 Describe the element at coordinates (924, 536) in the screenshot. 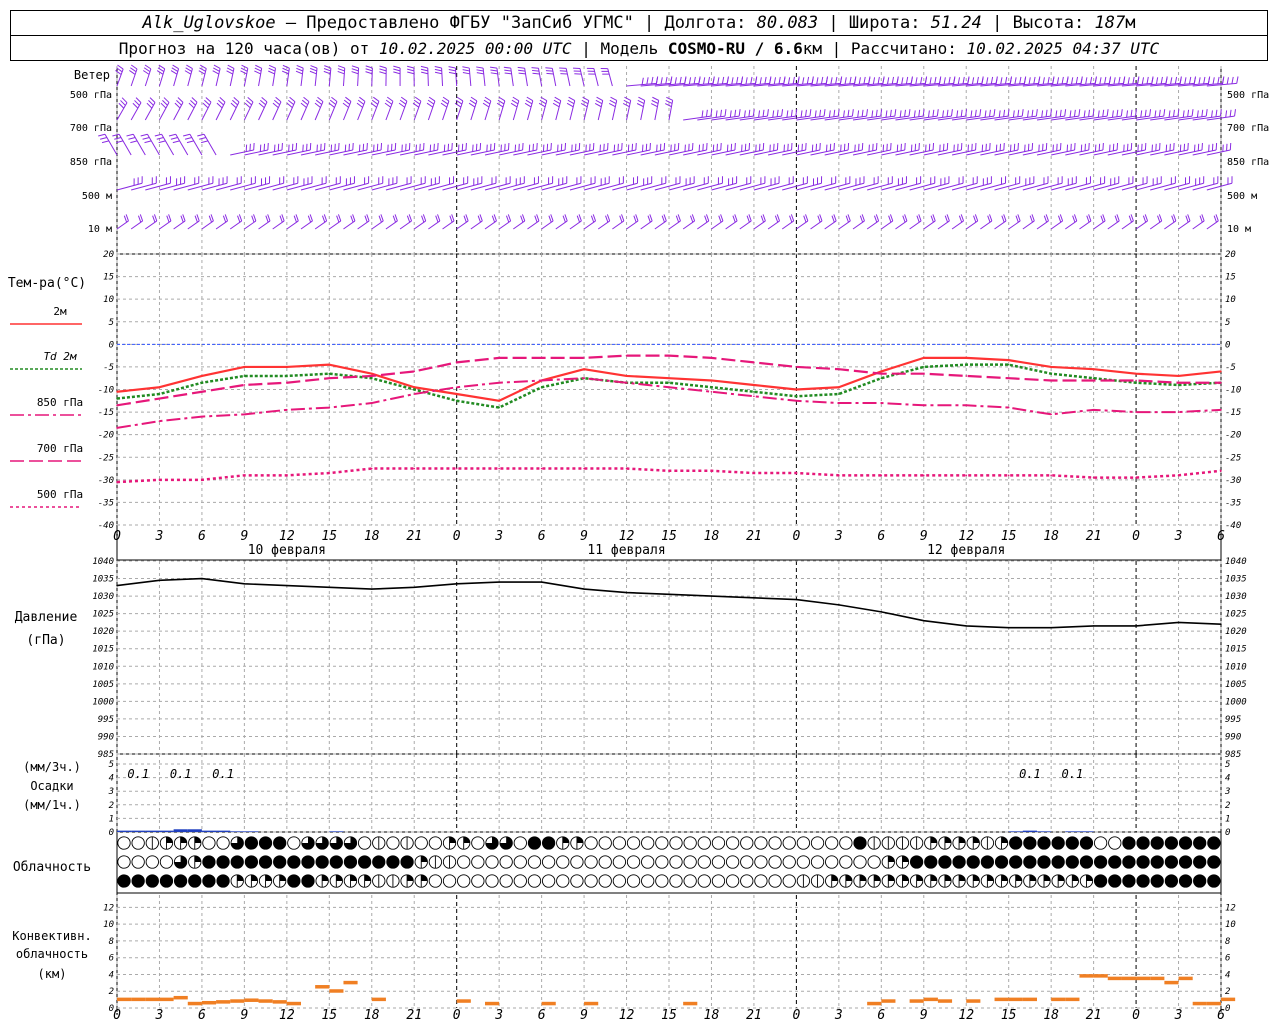

I see `hour-label: 9` at that location.